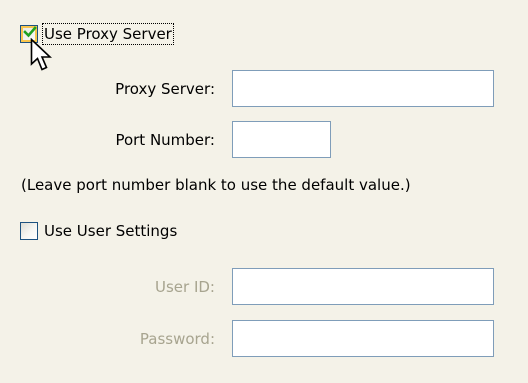 This screenshot has width=528, height=383. I want to click on port-number-input, so click(281, 139).